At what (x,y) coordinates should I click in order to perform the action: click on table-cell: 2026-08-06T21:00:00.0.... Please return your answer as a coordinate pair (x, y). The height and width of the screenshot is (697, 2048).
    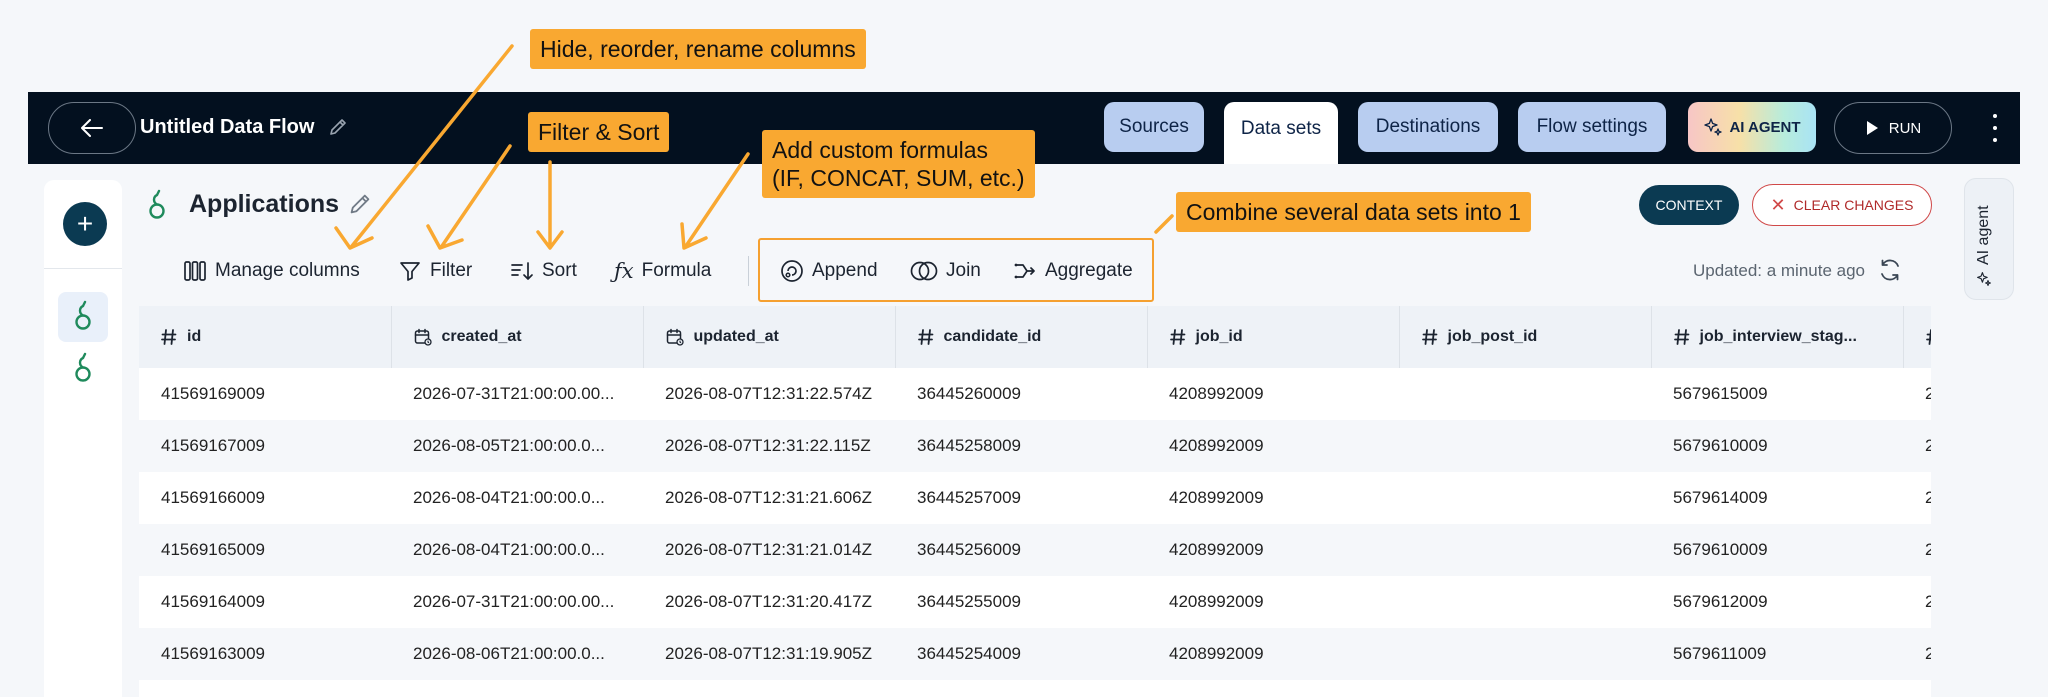
    Looking at the image, I should click on (517, 654).